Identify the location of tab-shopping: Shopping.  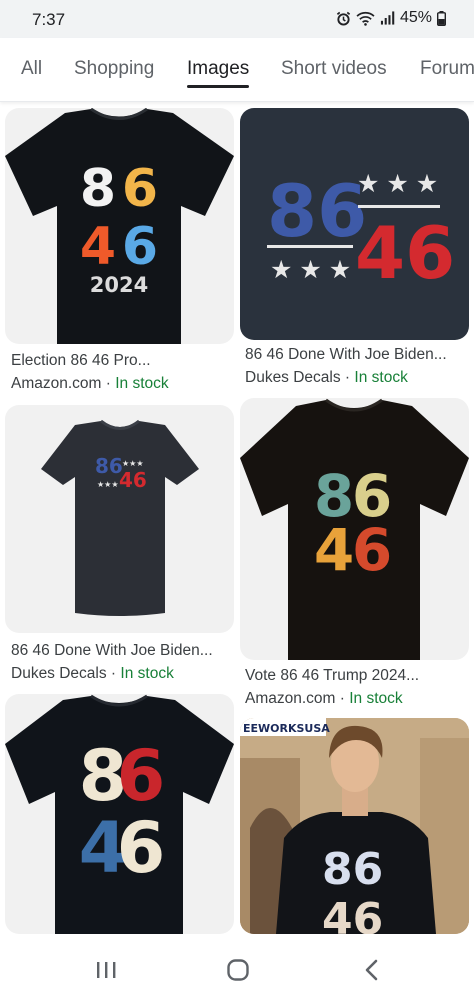
(114, 69).